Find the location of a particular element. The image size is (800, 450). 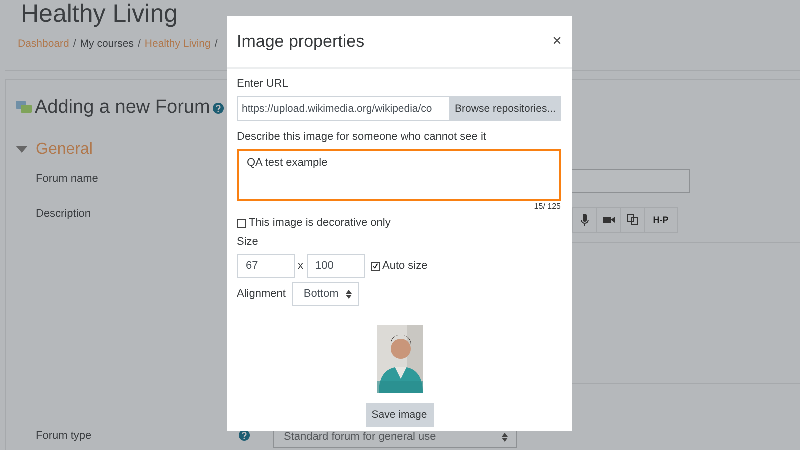

field-label: Description is located at coordinates (64, 215).